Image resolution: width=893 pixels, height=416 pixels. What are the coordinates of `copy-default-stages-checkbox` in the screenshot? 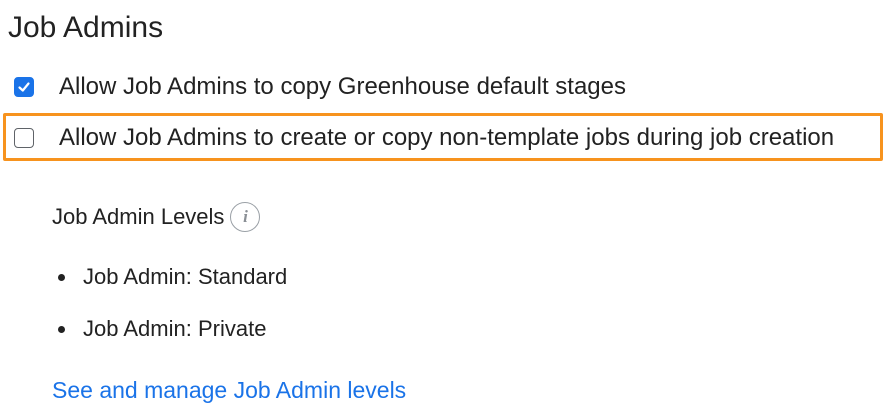 It's located at (24, 87).